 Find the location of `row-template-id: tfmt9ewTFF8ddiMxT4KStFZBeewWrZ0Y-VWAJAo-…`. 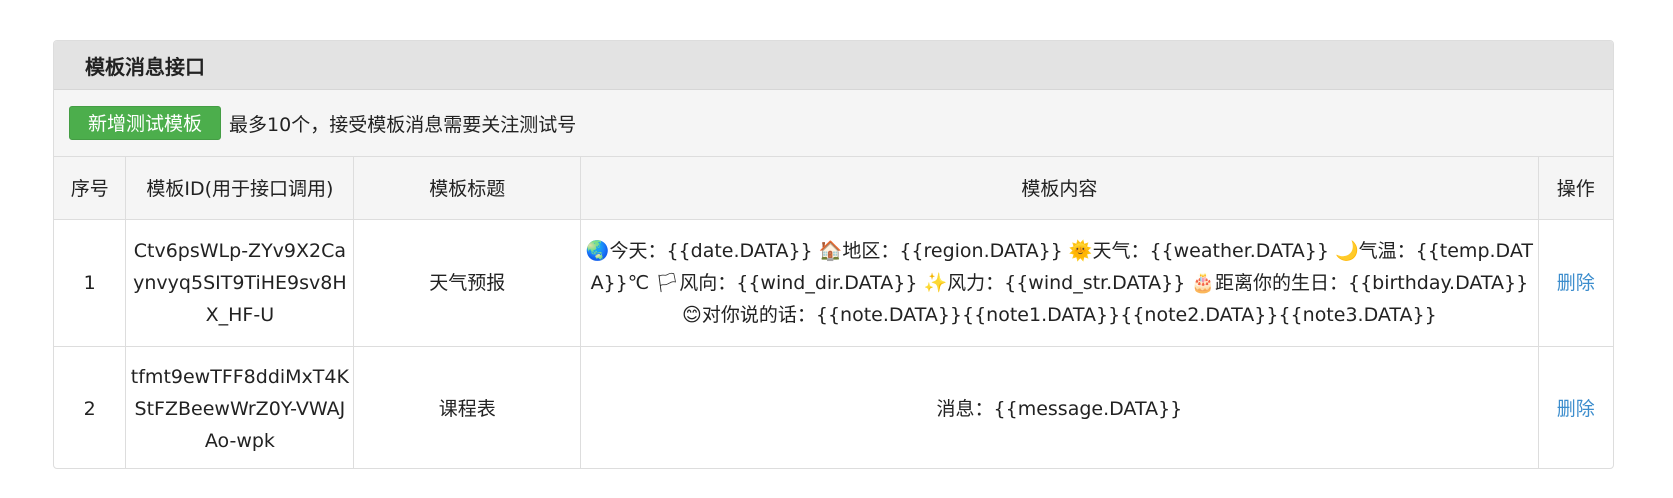

row-template-id: tfmt9ewTFF8ddiMxT4KStFZBeewWrZ0Y-VWAJAo-… is located at coordinates (240, 407).